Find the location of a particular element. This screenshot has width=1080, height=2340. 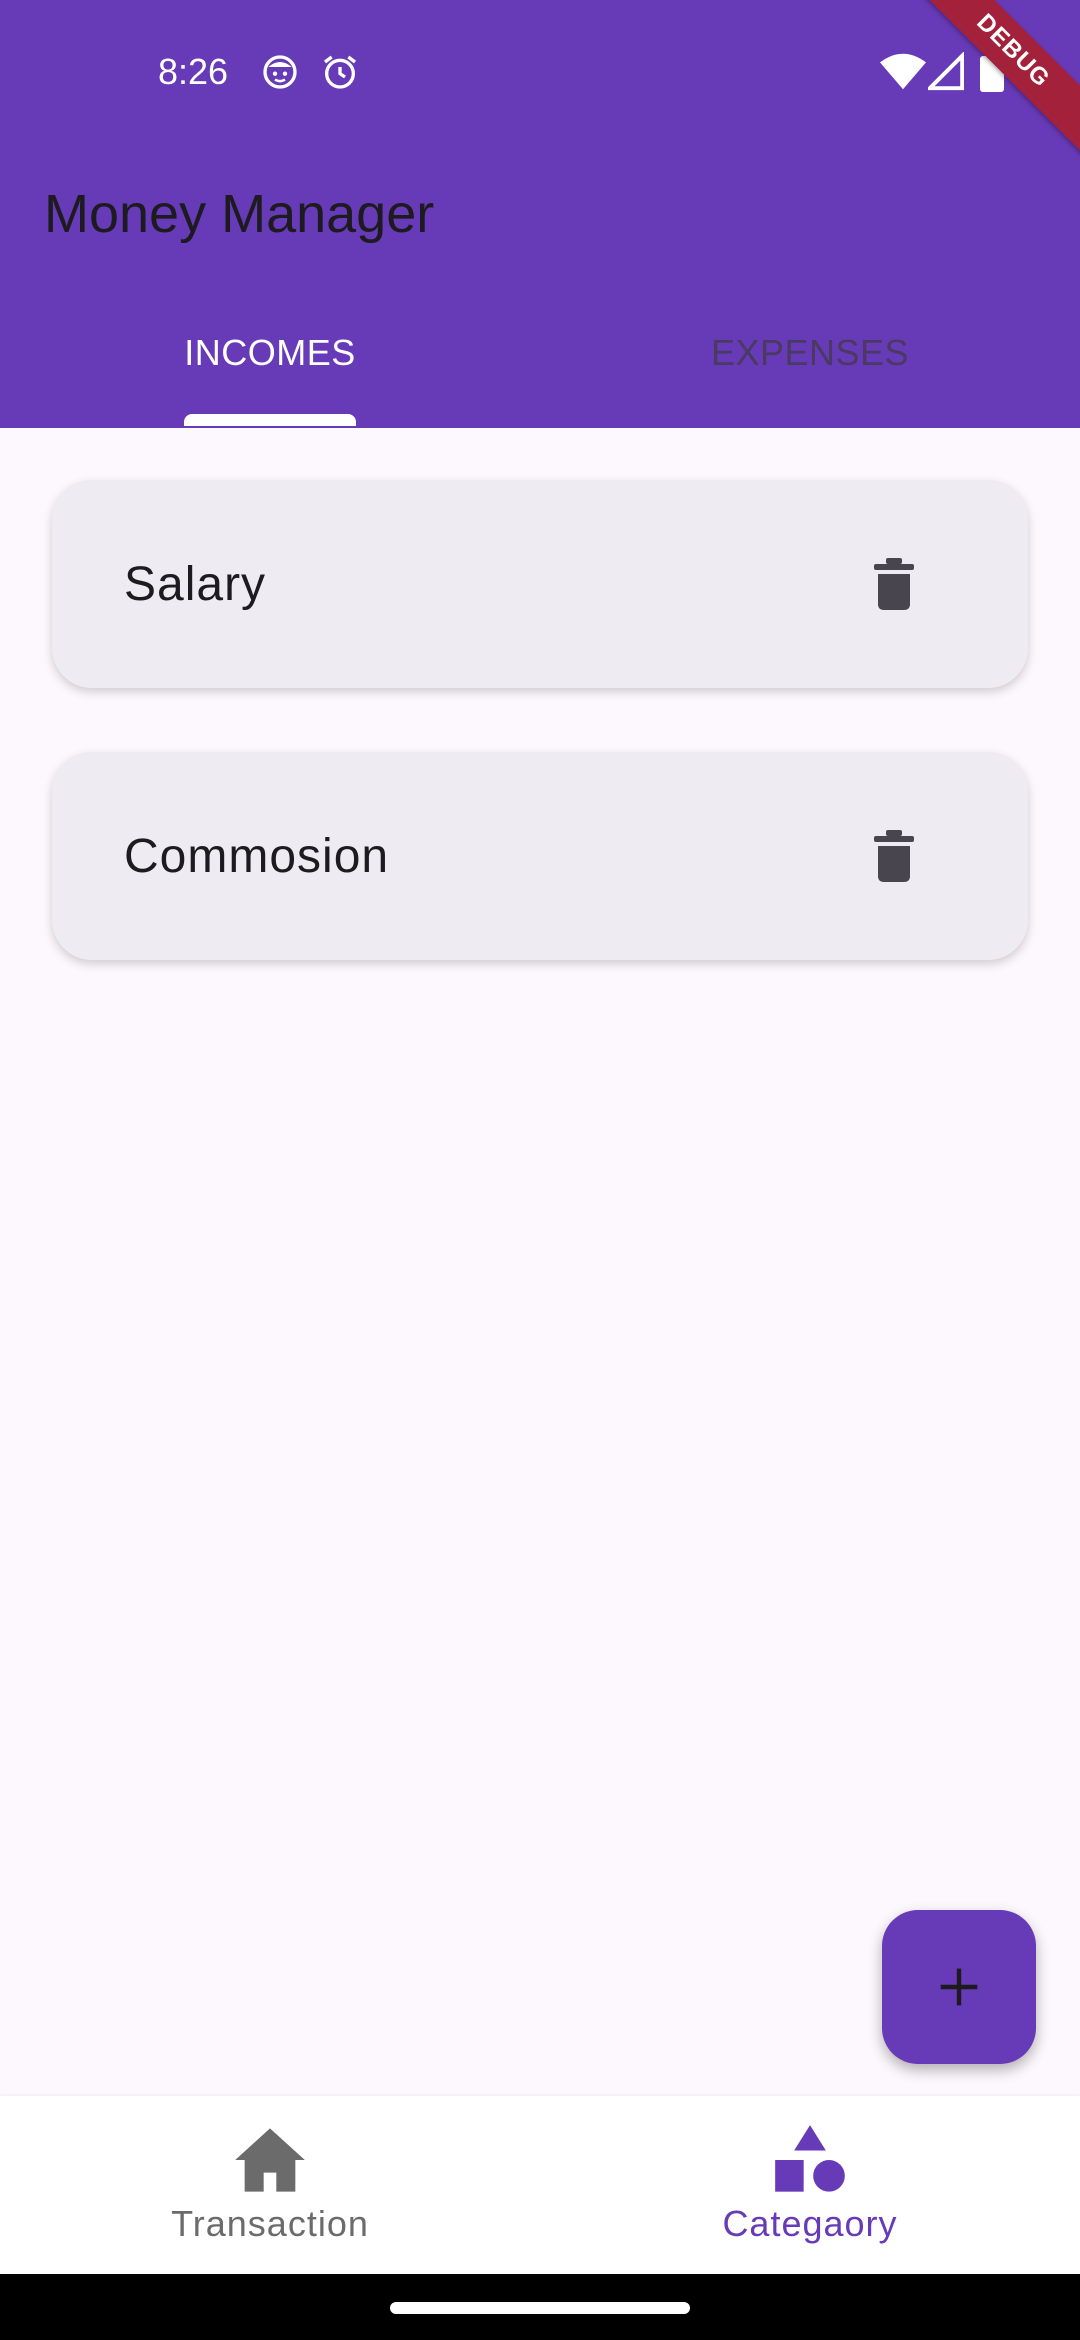

bottom-navigation: Transaction Categaory is located at coordinates (540, 2185).